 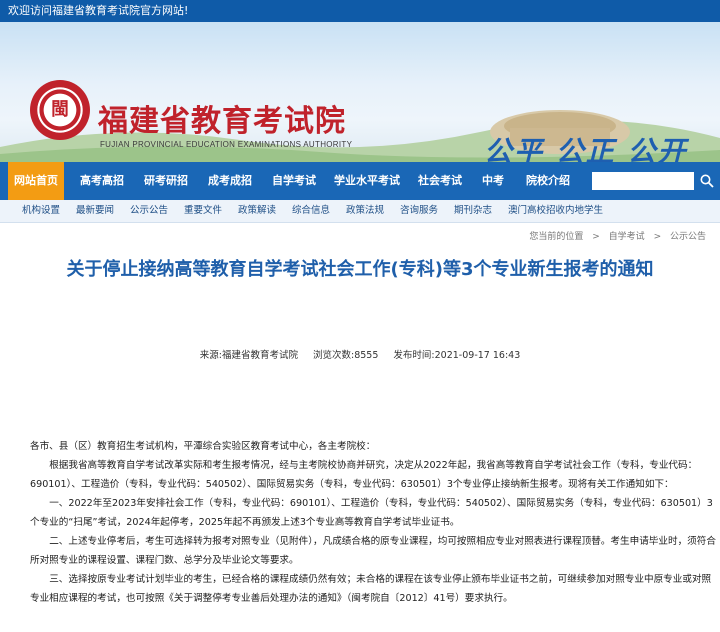 What do you see at coordinates (643, 181) in the screenshot?
I see `search-input` at bounding box center [643, 181].